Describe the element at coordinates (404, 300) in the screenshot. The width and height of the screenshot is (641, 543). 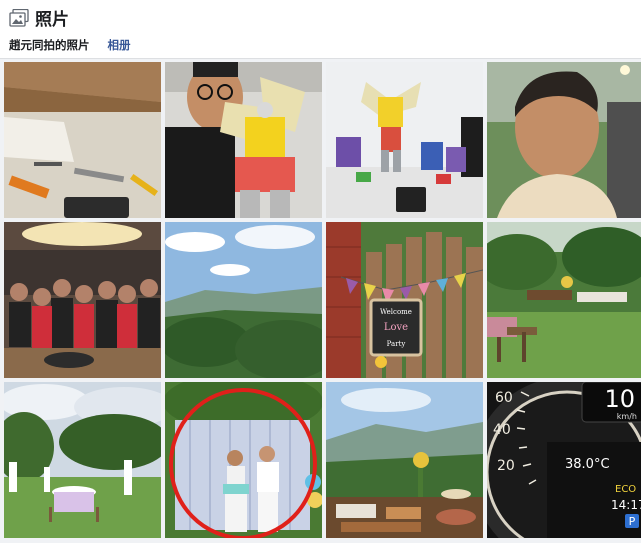
I see `photo-welcome-sign-fence: Welcome Love Party` at that location.